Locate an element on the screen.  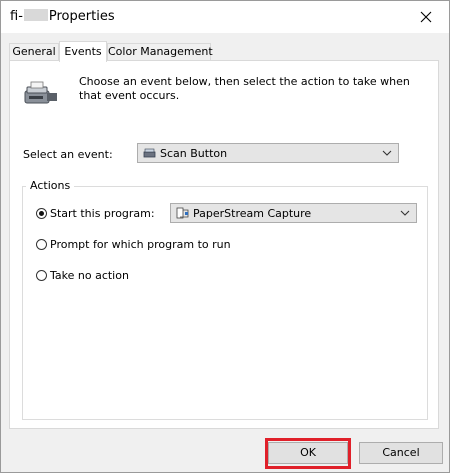
tab-events: Events is located at coordinates (83, 51).